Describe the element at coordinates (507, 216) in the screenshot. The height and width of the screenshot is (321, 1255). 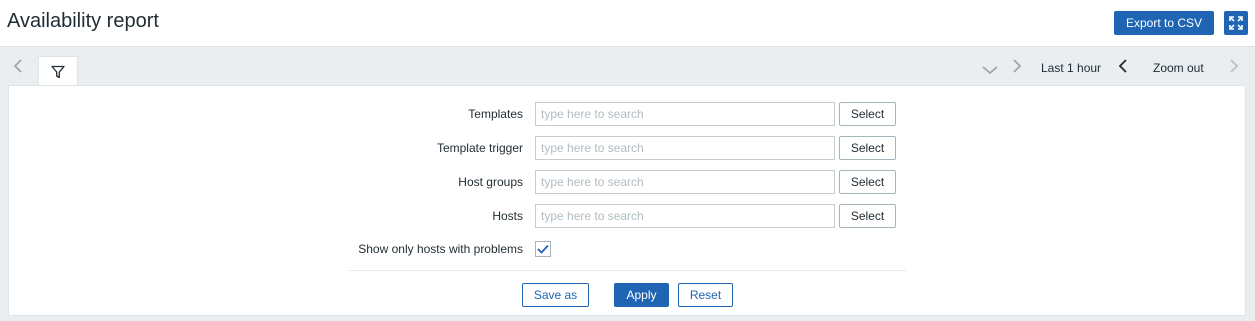
I see `hosts-label: Hosts` at that location.